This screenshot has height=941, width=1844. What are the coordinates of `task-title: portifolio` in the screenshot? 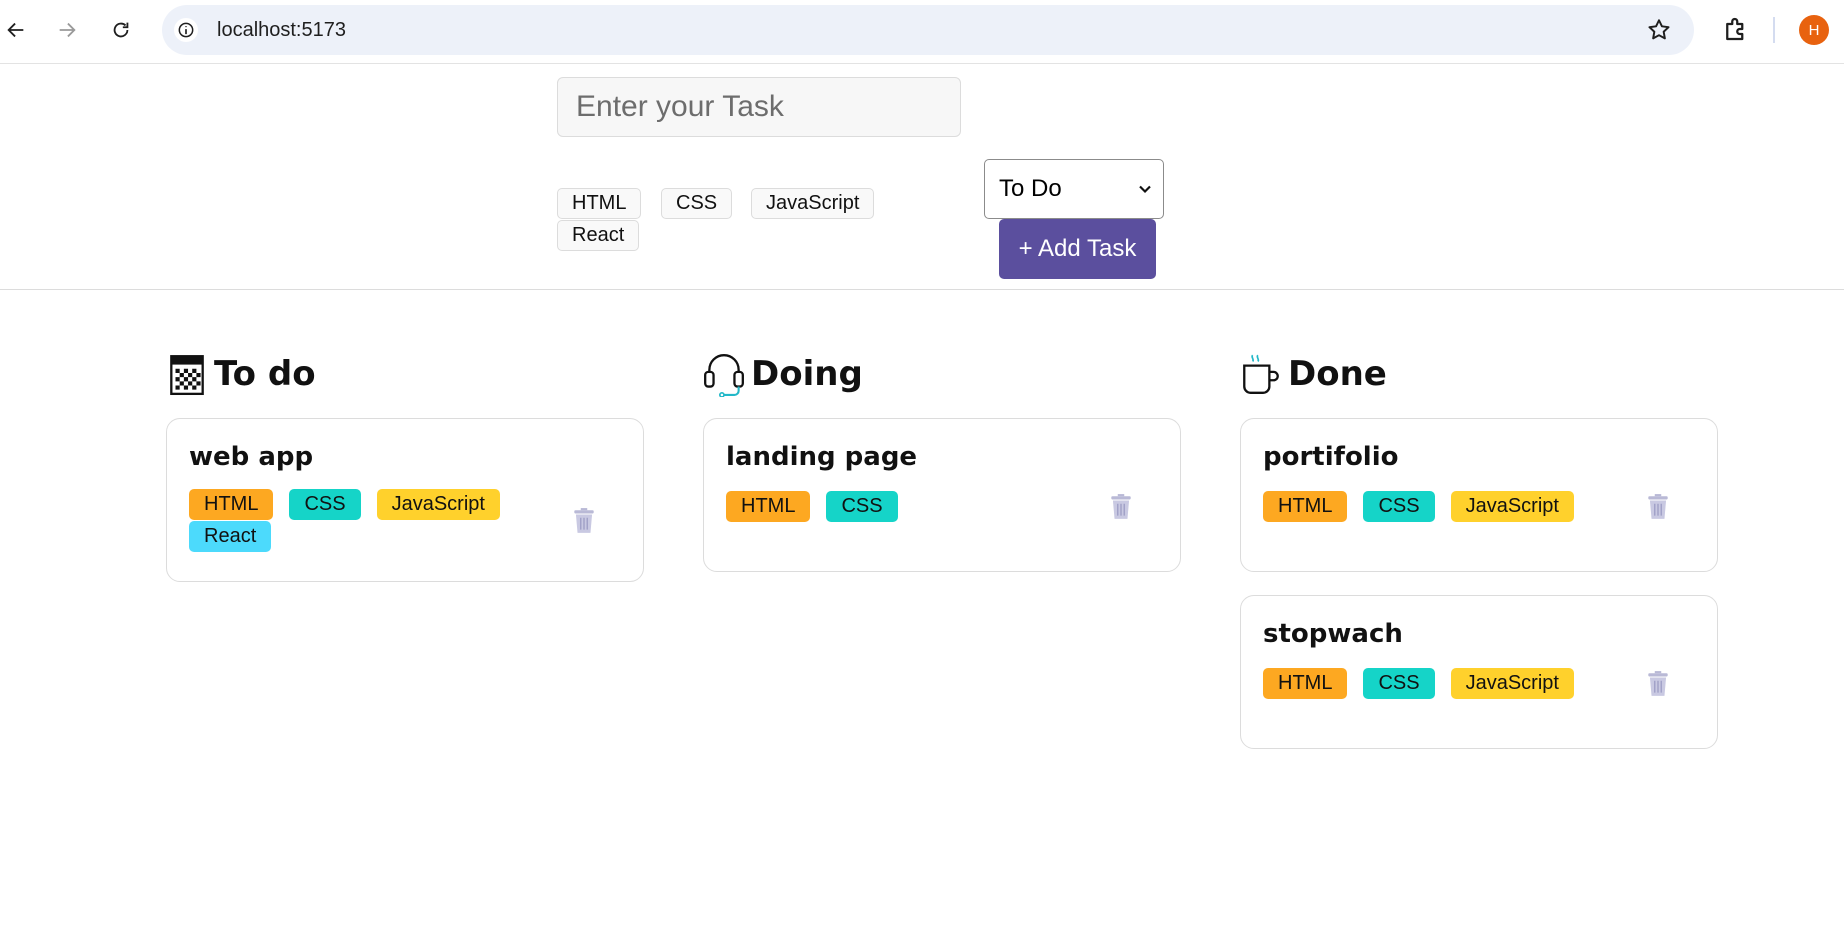 It's located at (1331, 457).